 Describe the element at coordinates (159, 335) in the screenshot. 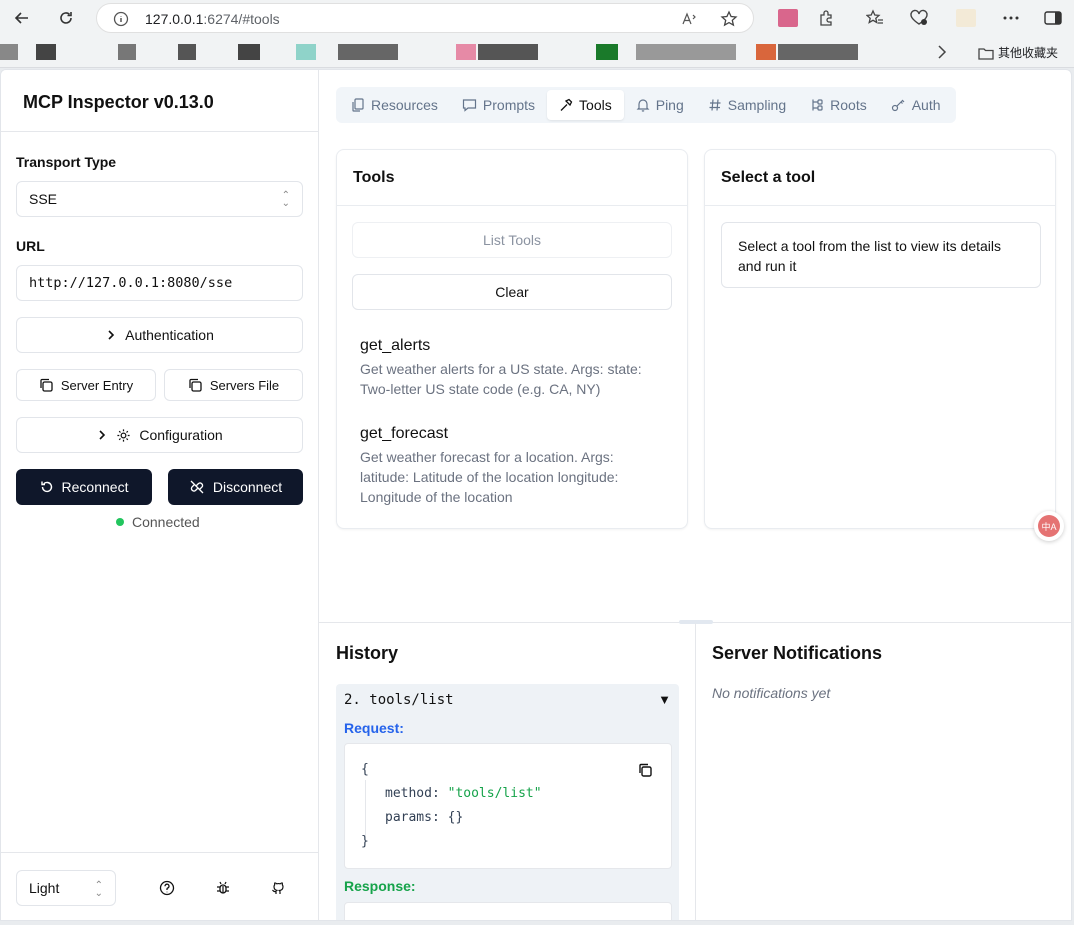

I see `authentication-button: Authentication` at that location.